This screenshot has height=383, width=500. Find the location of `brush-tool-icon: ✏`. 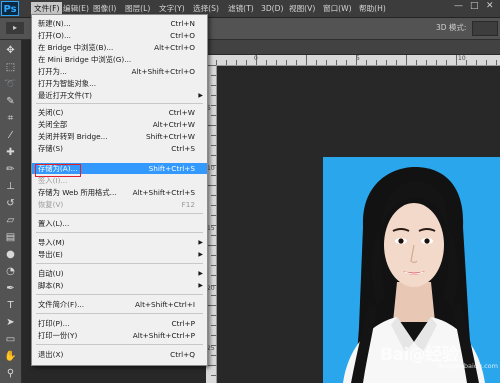

brush-tool-icon: ✏ is located at coordinates (10, 169).